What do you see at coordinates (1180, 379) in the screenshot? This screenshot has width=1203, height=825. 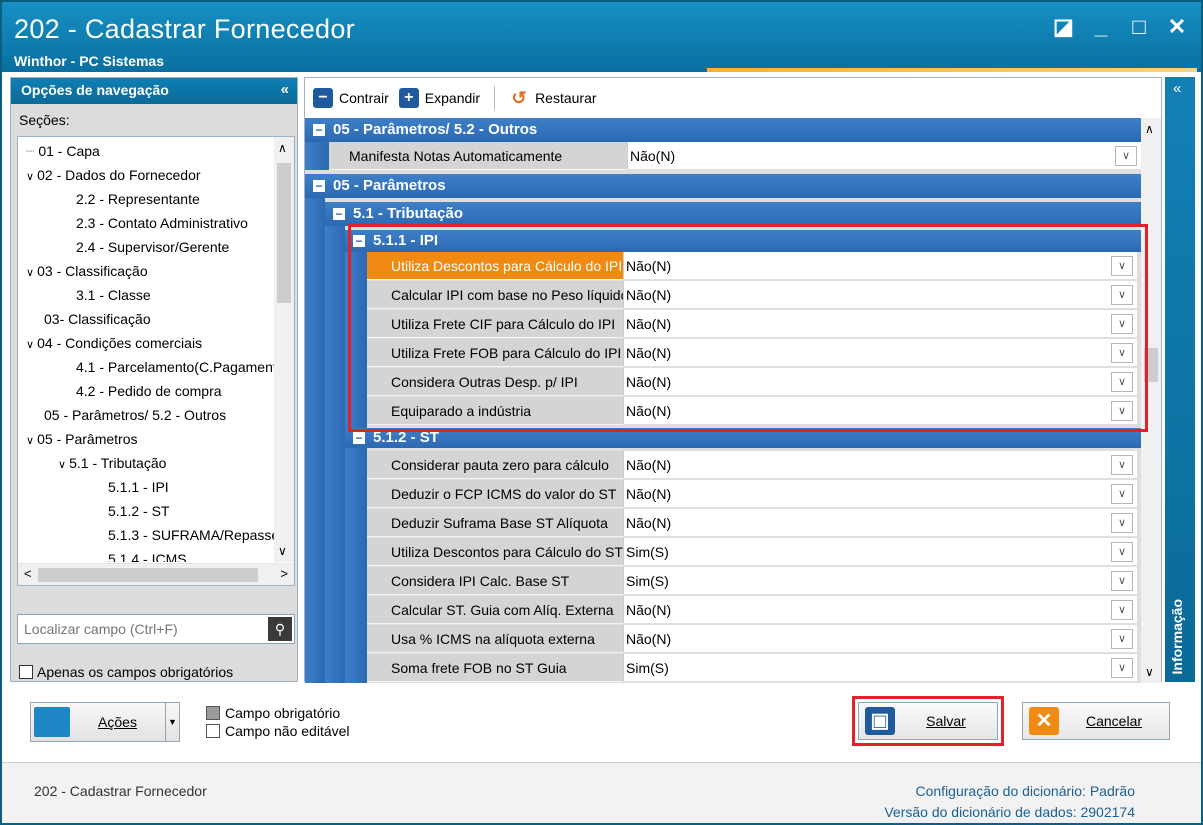 I see `information-panel: « Informação` at bounding box center [1180, 379].